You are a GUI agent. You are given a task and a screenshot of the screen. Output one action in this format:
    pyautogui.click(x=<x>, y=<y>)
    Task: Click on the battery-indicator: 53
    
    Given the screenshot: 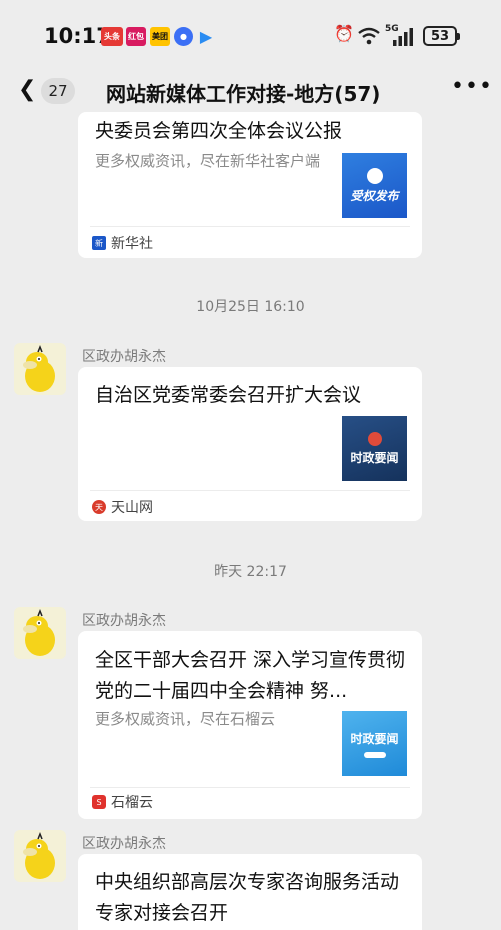 What is the action you would take?
    pyautogui.click(x=441, y=36)
    